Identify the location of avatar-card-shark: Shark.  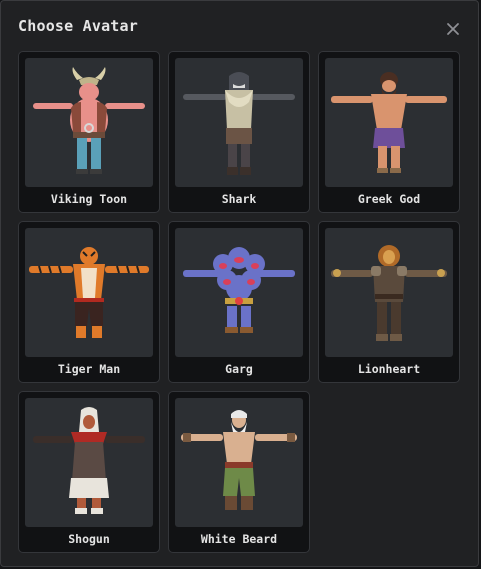
(239, 132).